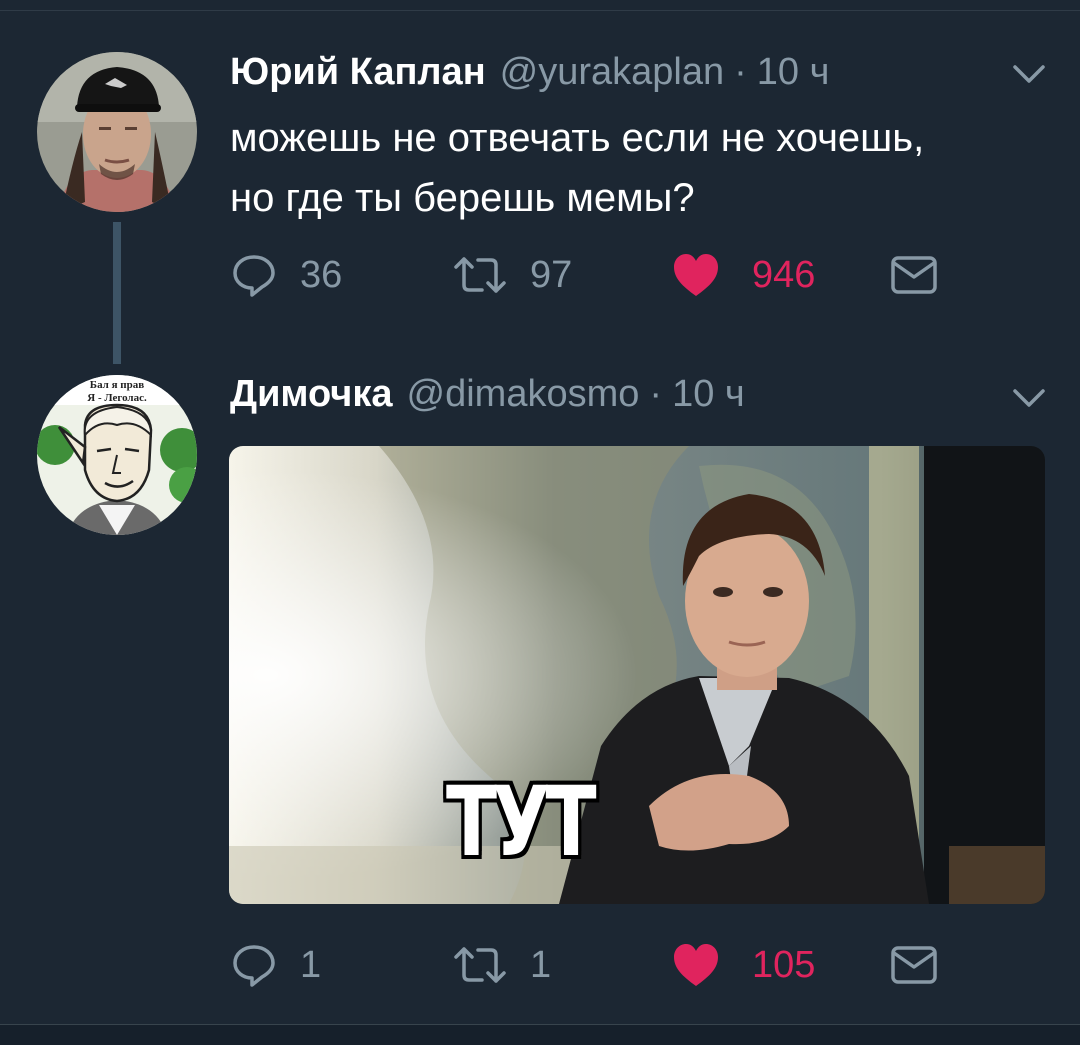  I want to click on retweet-count: 1, so click(541, 964).